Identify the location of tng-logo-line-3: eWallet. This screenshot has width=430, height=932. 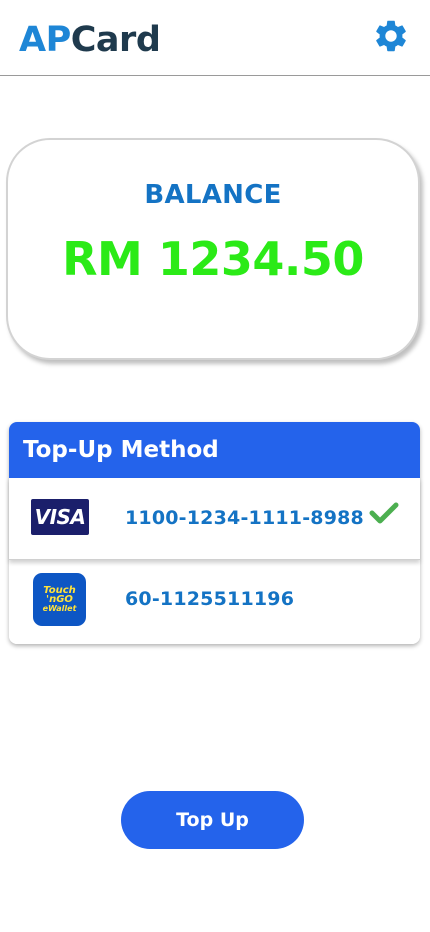
(59, 608).